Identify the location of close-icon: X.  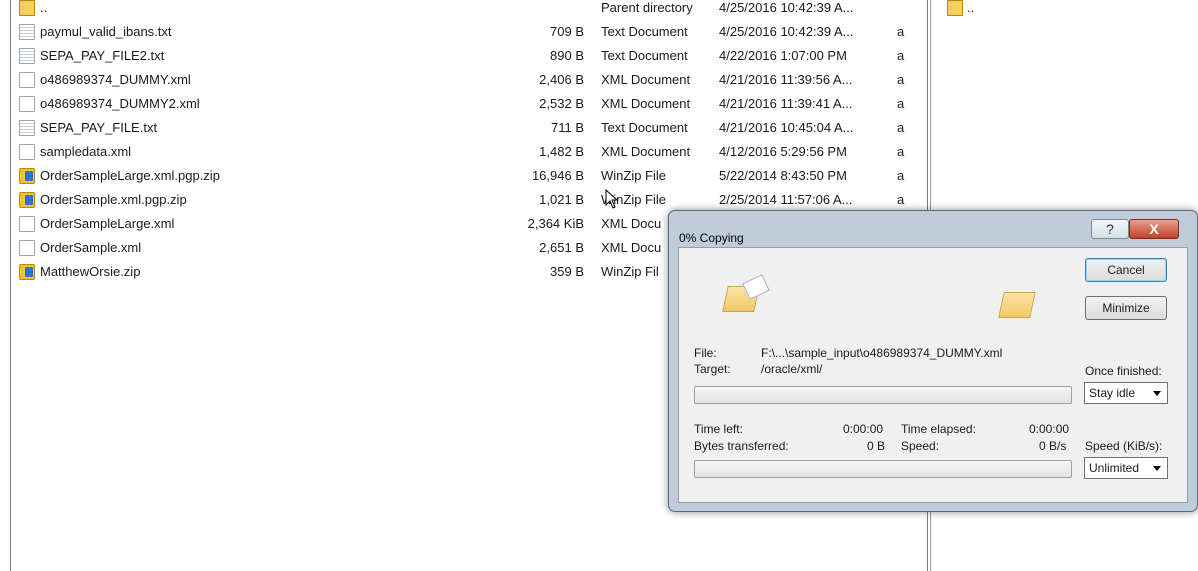
(1154, 229).